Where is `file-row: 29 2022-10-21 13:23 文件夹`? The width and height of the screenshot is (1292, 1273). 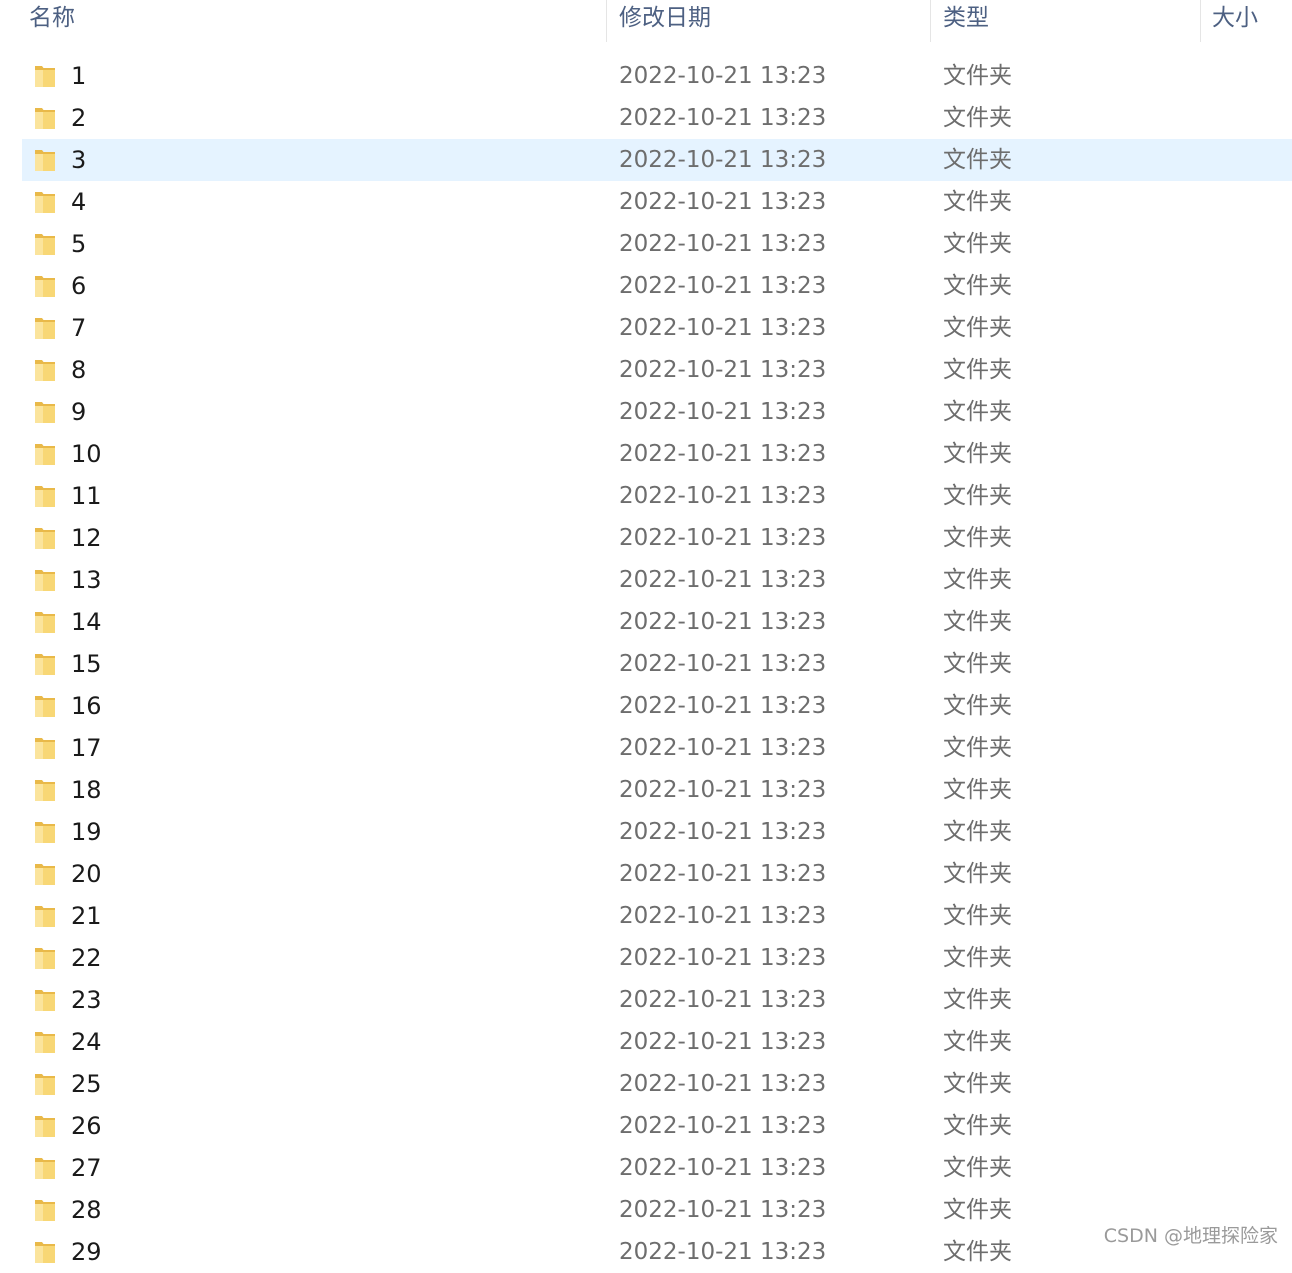 file-row: 29 2022-10-21 13:23 文件夹 is located at coordinates (657, 1252).